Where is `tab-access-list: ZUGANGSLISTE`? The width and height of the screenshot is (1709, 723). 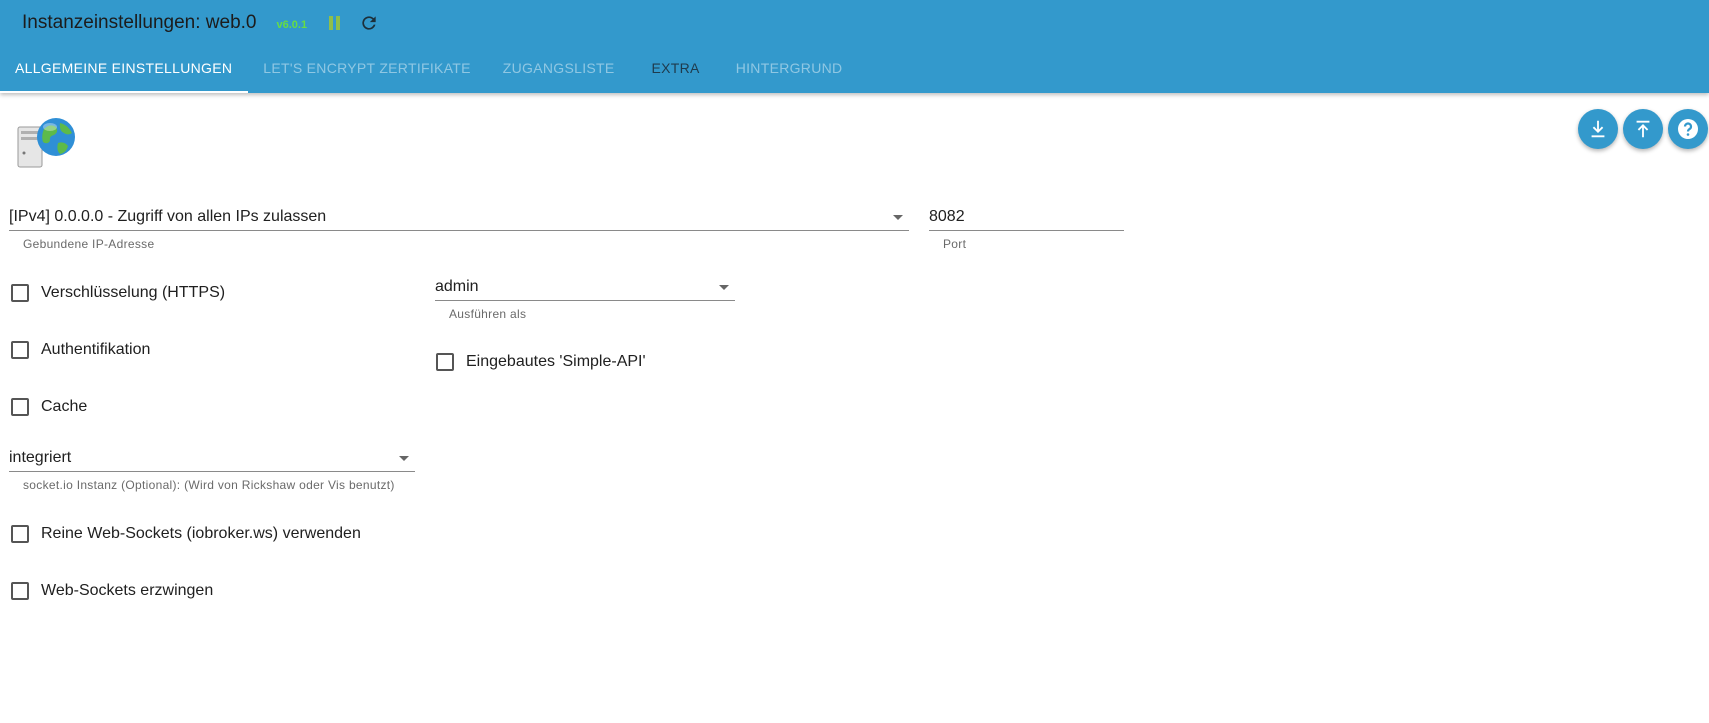 tab-access-list: ZUGANGSLISTE is located at coordinates (558, 70).